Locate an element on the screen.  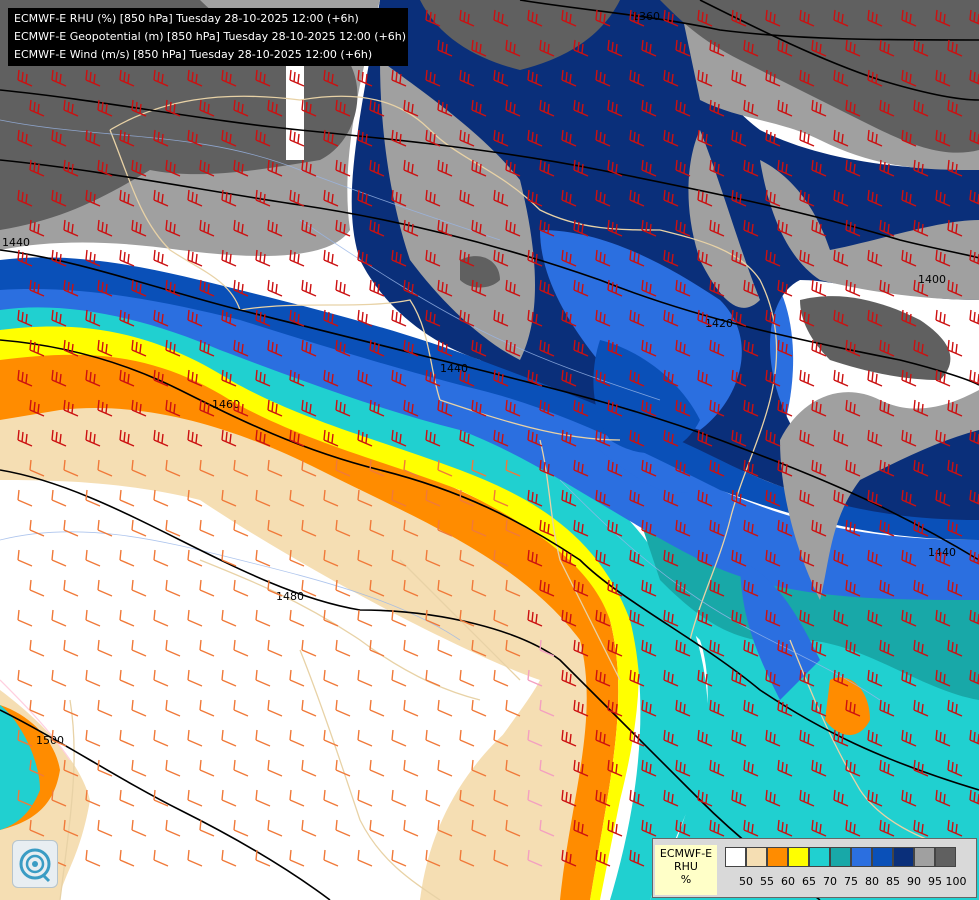
contour-label: 1460 is located at coordinates (226, 404).